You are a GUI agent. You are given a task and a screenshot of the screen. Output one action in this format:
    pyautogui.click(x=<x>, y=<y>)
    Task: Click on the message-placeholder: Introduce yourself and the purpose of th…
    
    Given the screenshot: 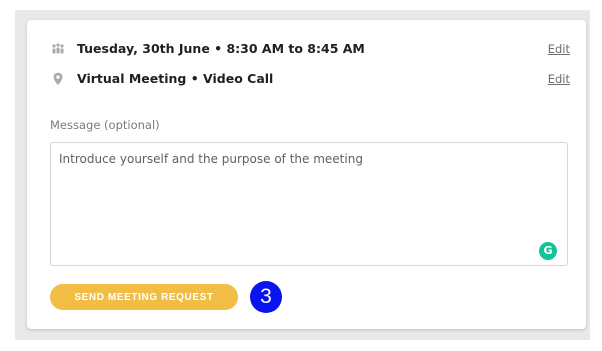 What is the action you would take?
    pyautogui.click(x=211, y=159)
    